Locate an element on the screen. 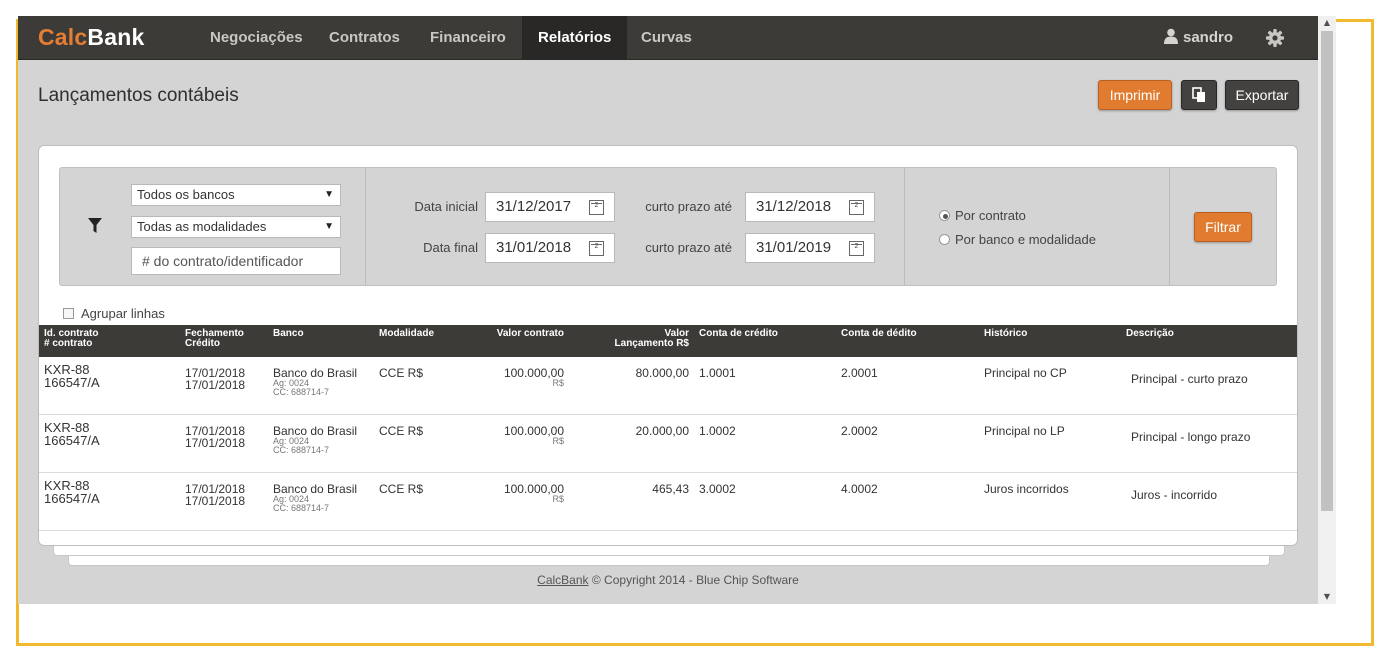  radio-by-contract-label: Por contrato is located at coordinates (990, 215).